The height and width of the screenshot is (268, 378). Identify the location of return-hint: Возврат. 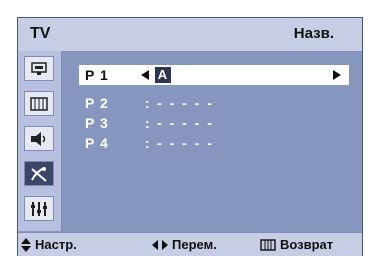
(296, 244).